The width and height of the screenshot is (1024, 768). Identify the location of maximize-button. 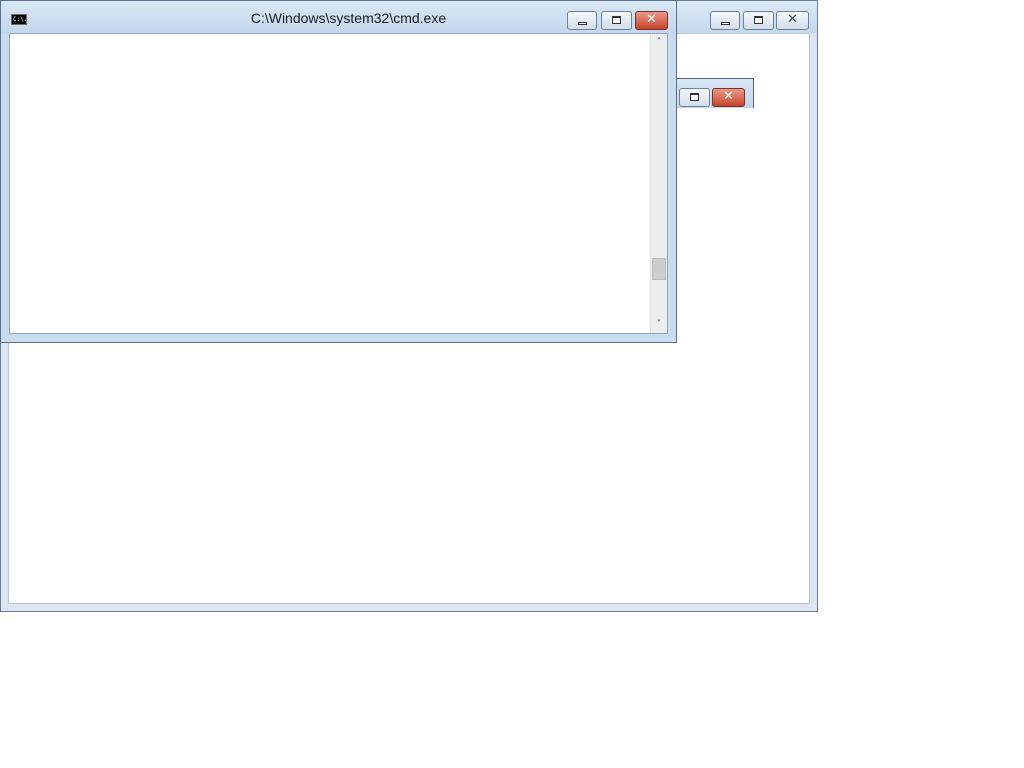
(616, 20).